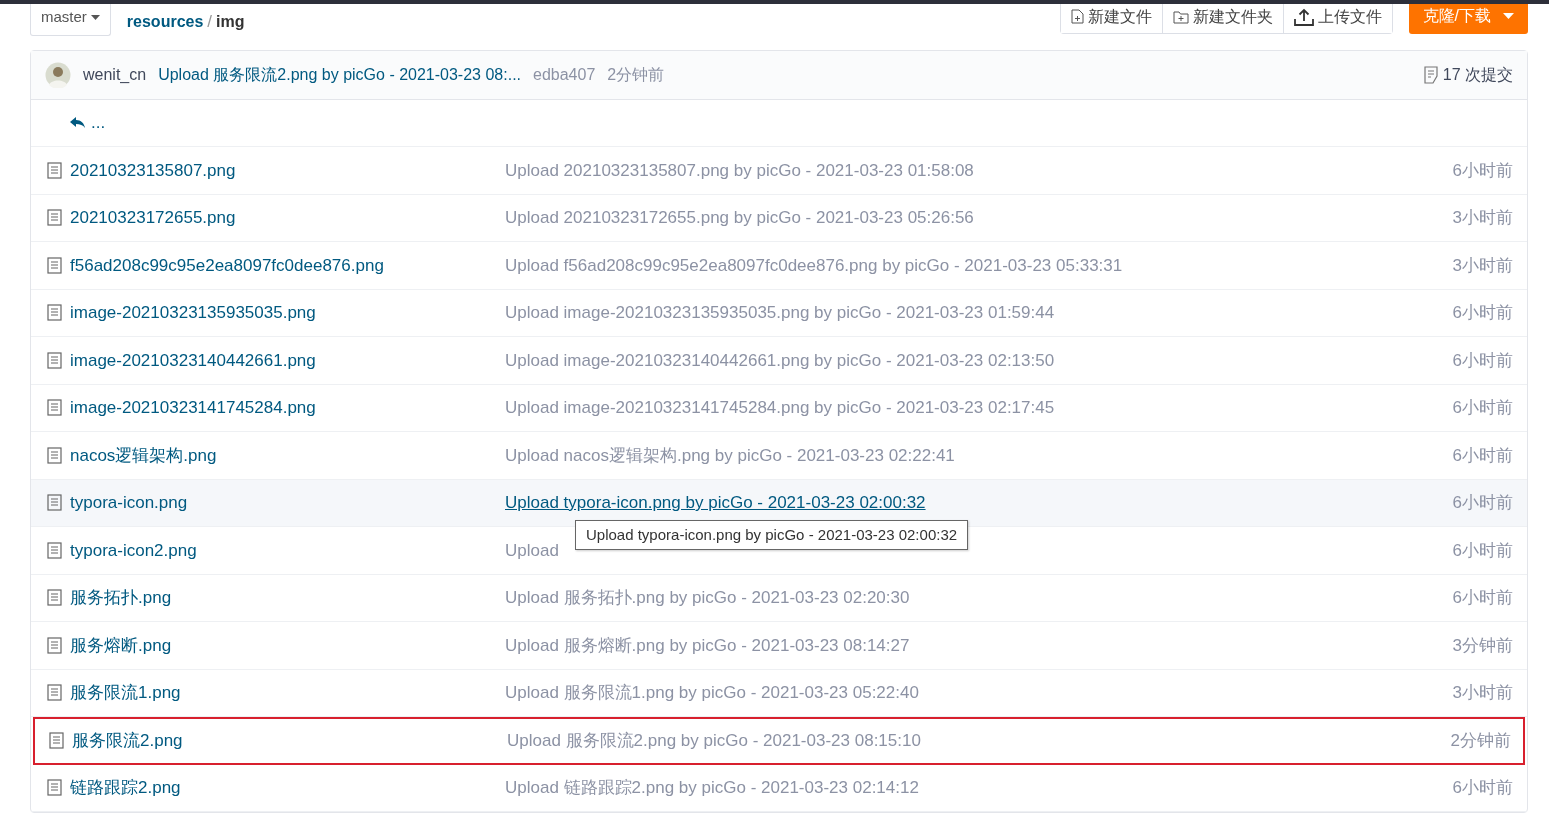 The width and height of the screenshot is (1549, 815). Describe the element at coordinates (230, 21) in the screenshot. I see `breadcrumb-current: img` at that location.